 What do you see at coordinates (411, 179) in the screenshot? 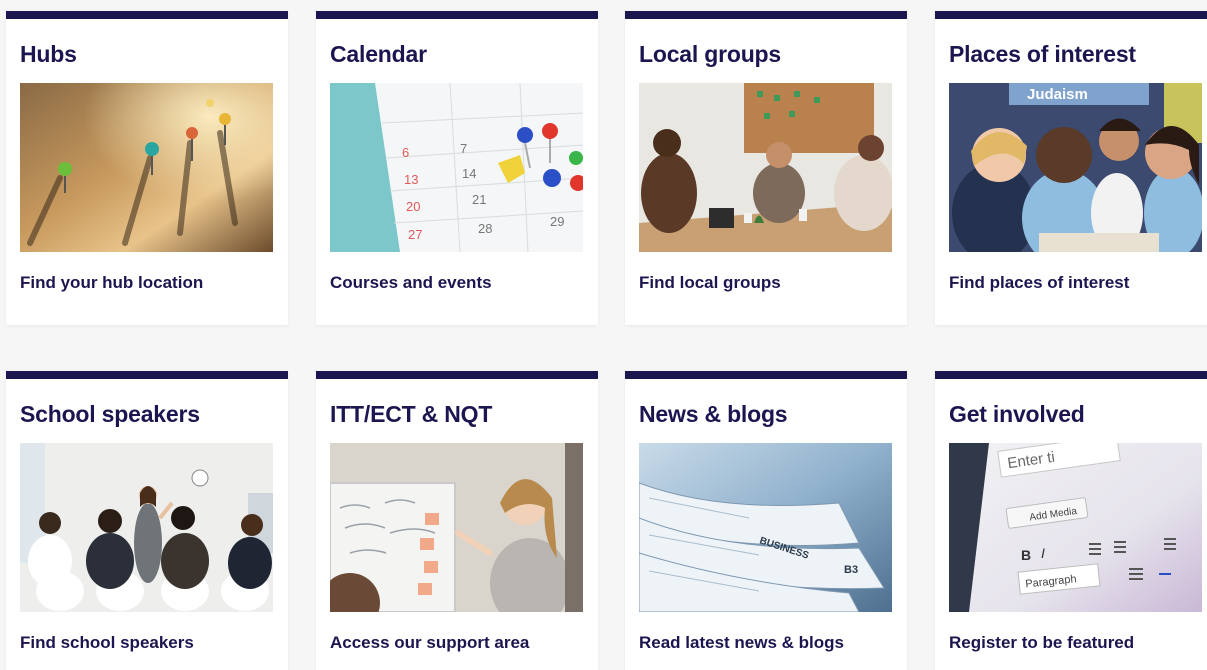
I see `calendar-date: 13` at bounding box center [411, 179].